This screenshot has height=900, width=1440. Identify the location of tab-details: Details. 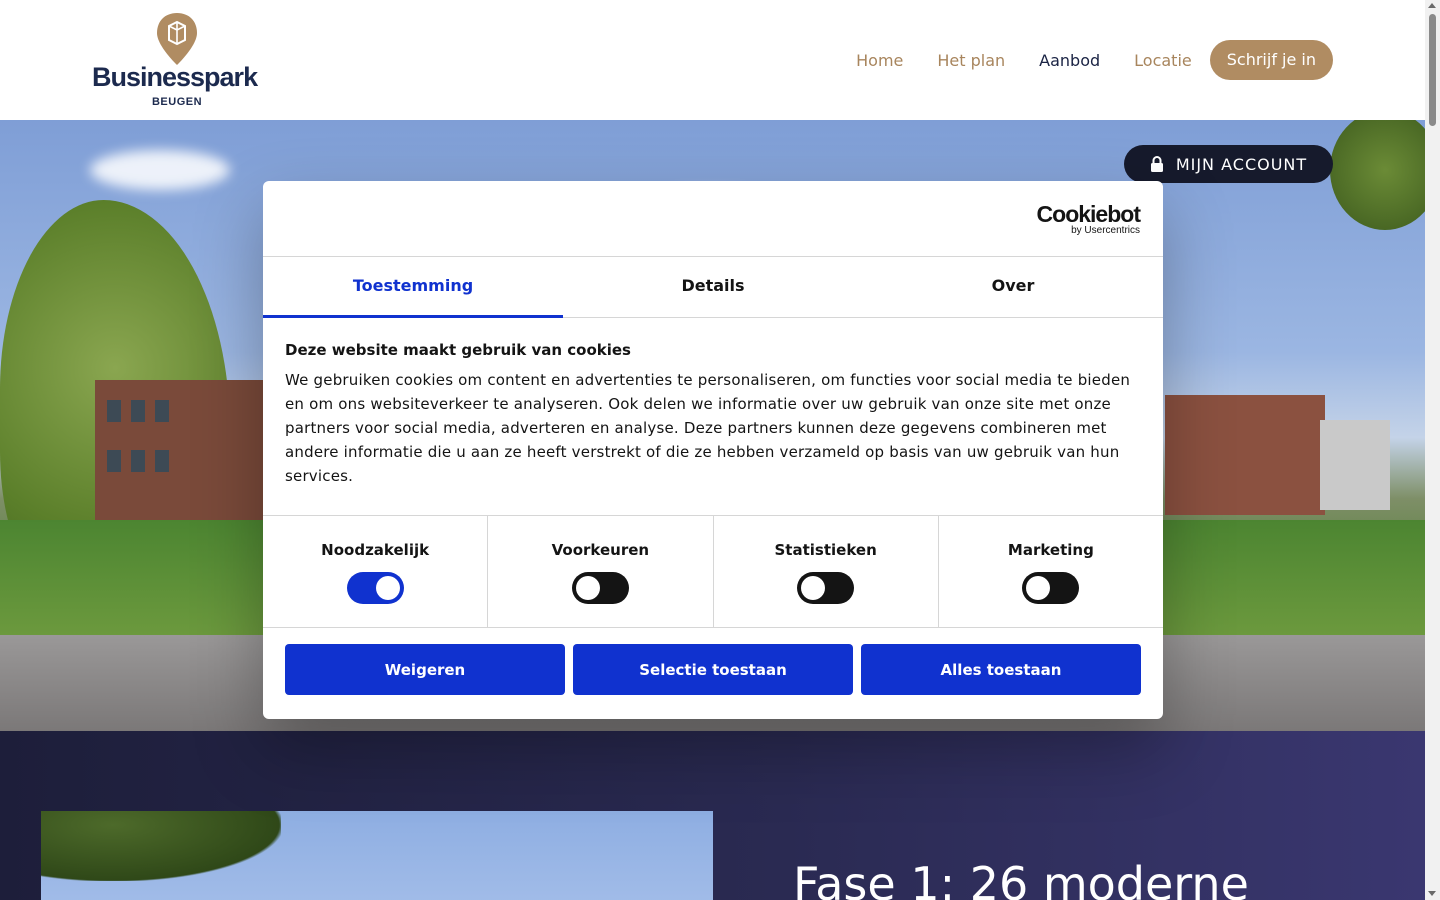
(713, 287).